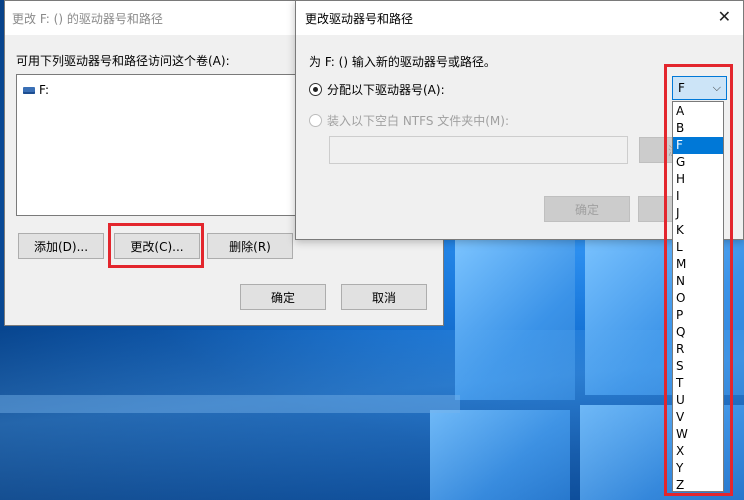 This screenshot has width=744, height=500. What do you see at coordinates (478, 150) in the screenshot?
I see `folder-path-input` at bounding box center [478, 150].